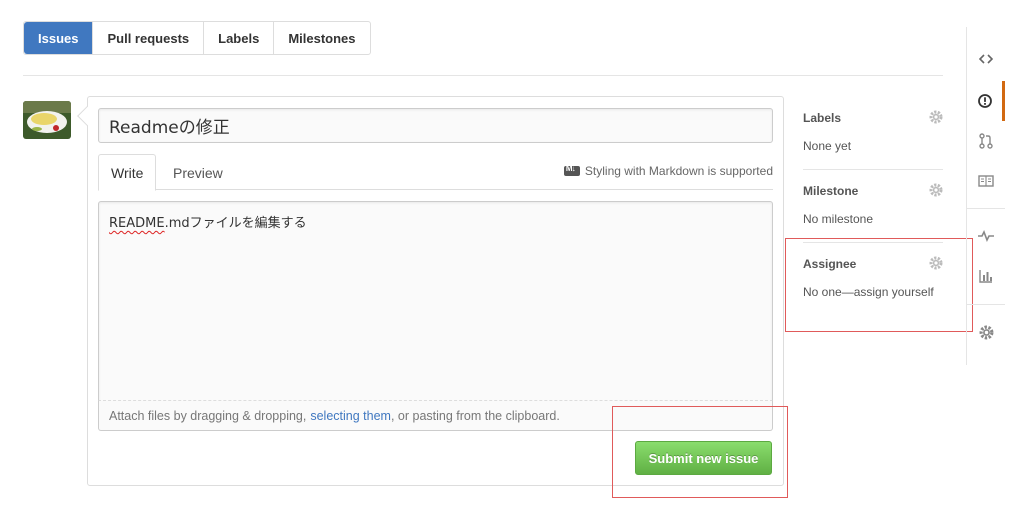 This screenshot has width=1026, height=505. I want to click on avatar, so click(47, 120).